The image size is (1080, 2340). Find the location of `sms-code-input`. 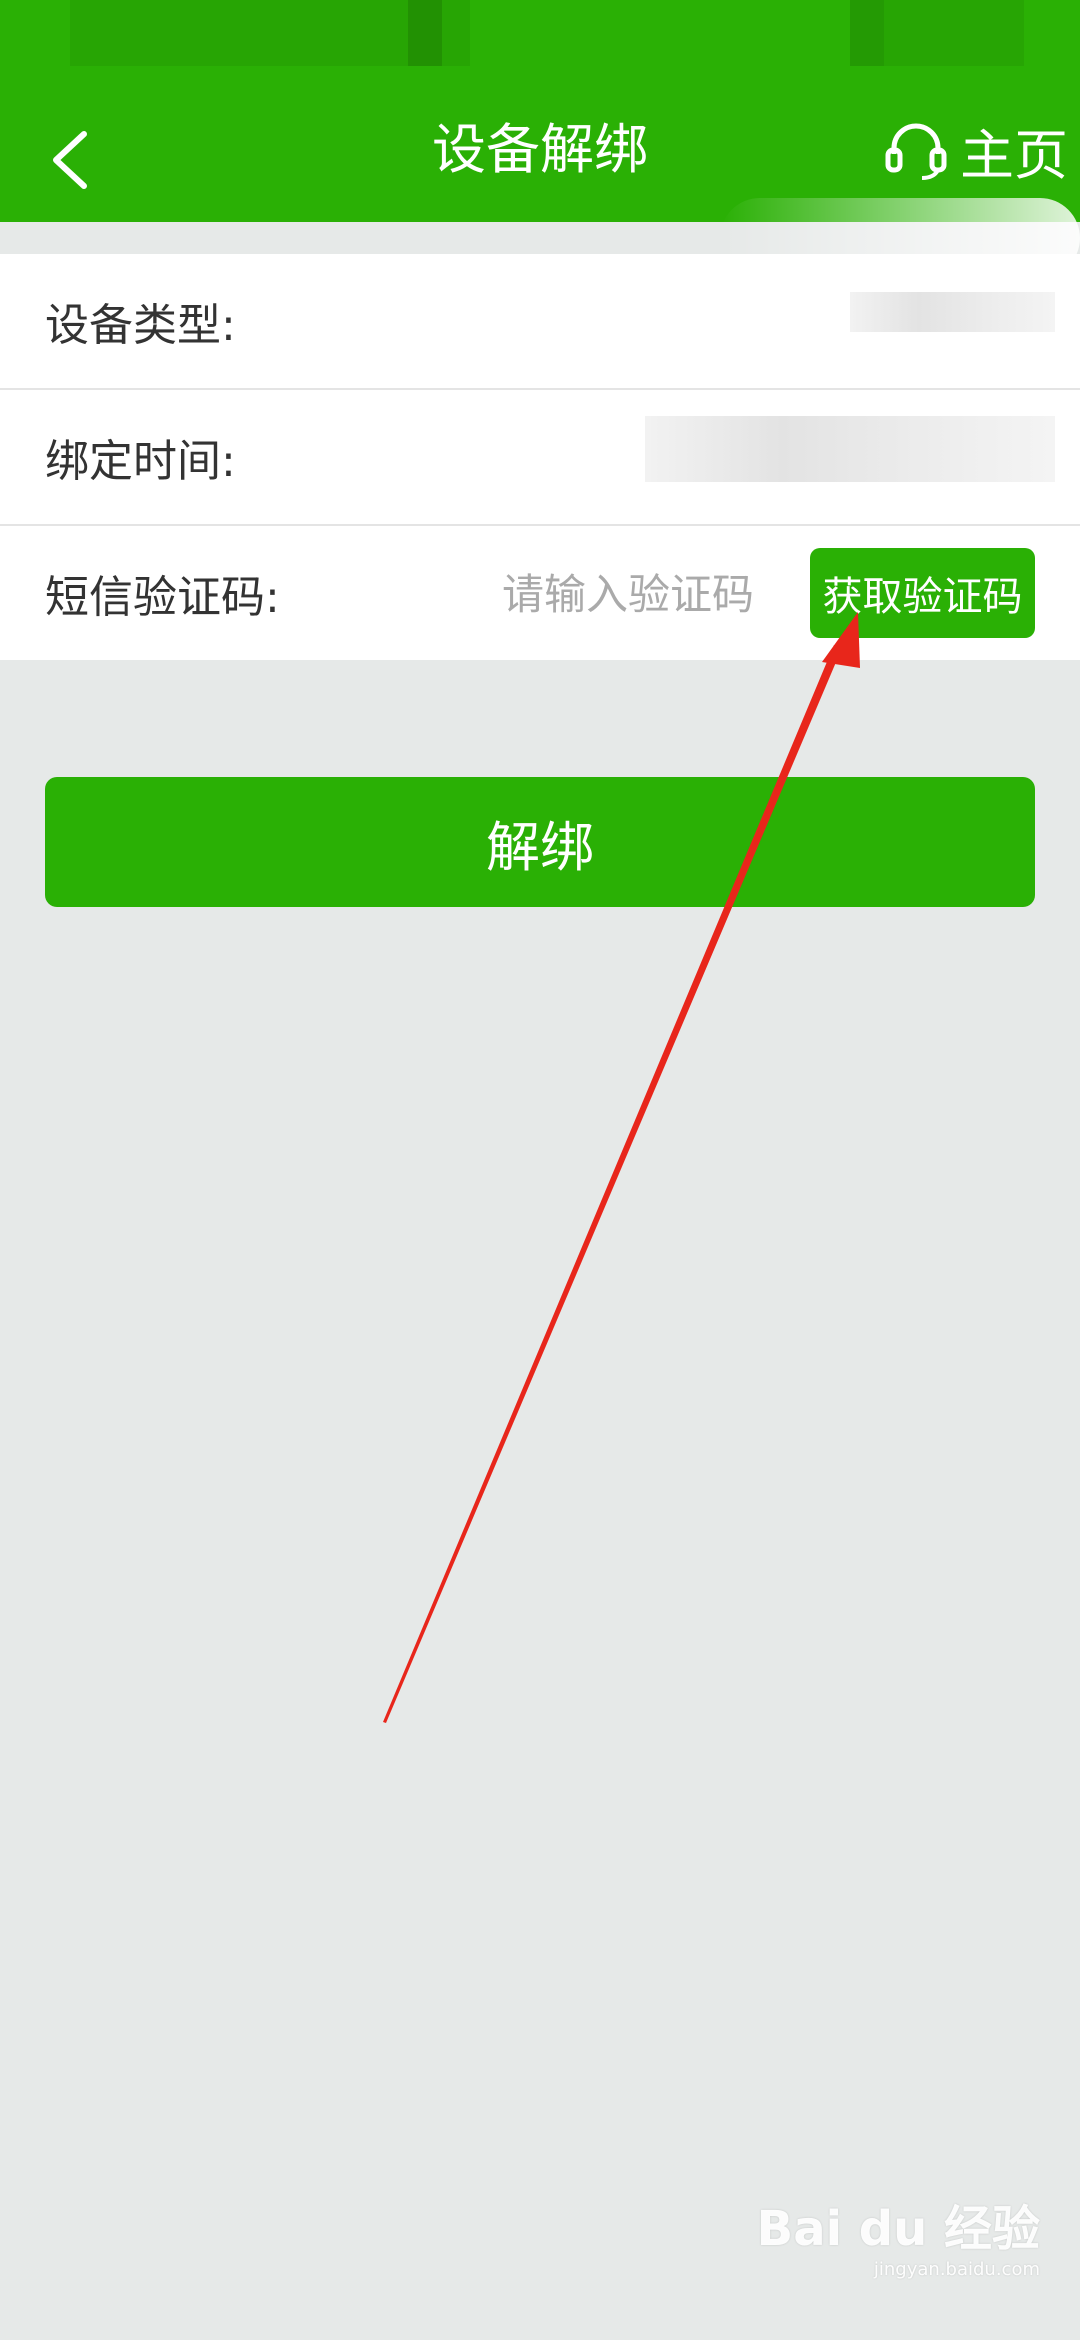

sms-code-input is located at coordinates (652, 594).